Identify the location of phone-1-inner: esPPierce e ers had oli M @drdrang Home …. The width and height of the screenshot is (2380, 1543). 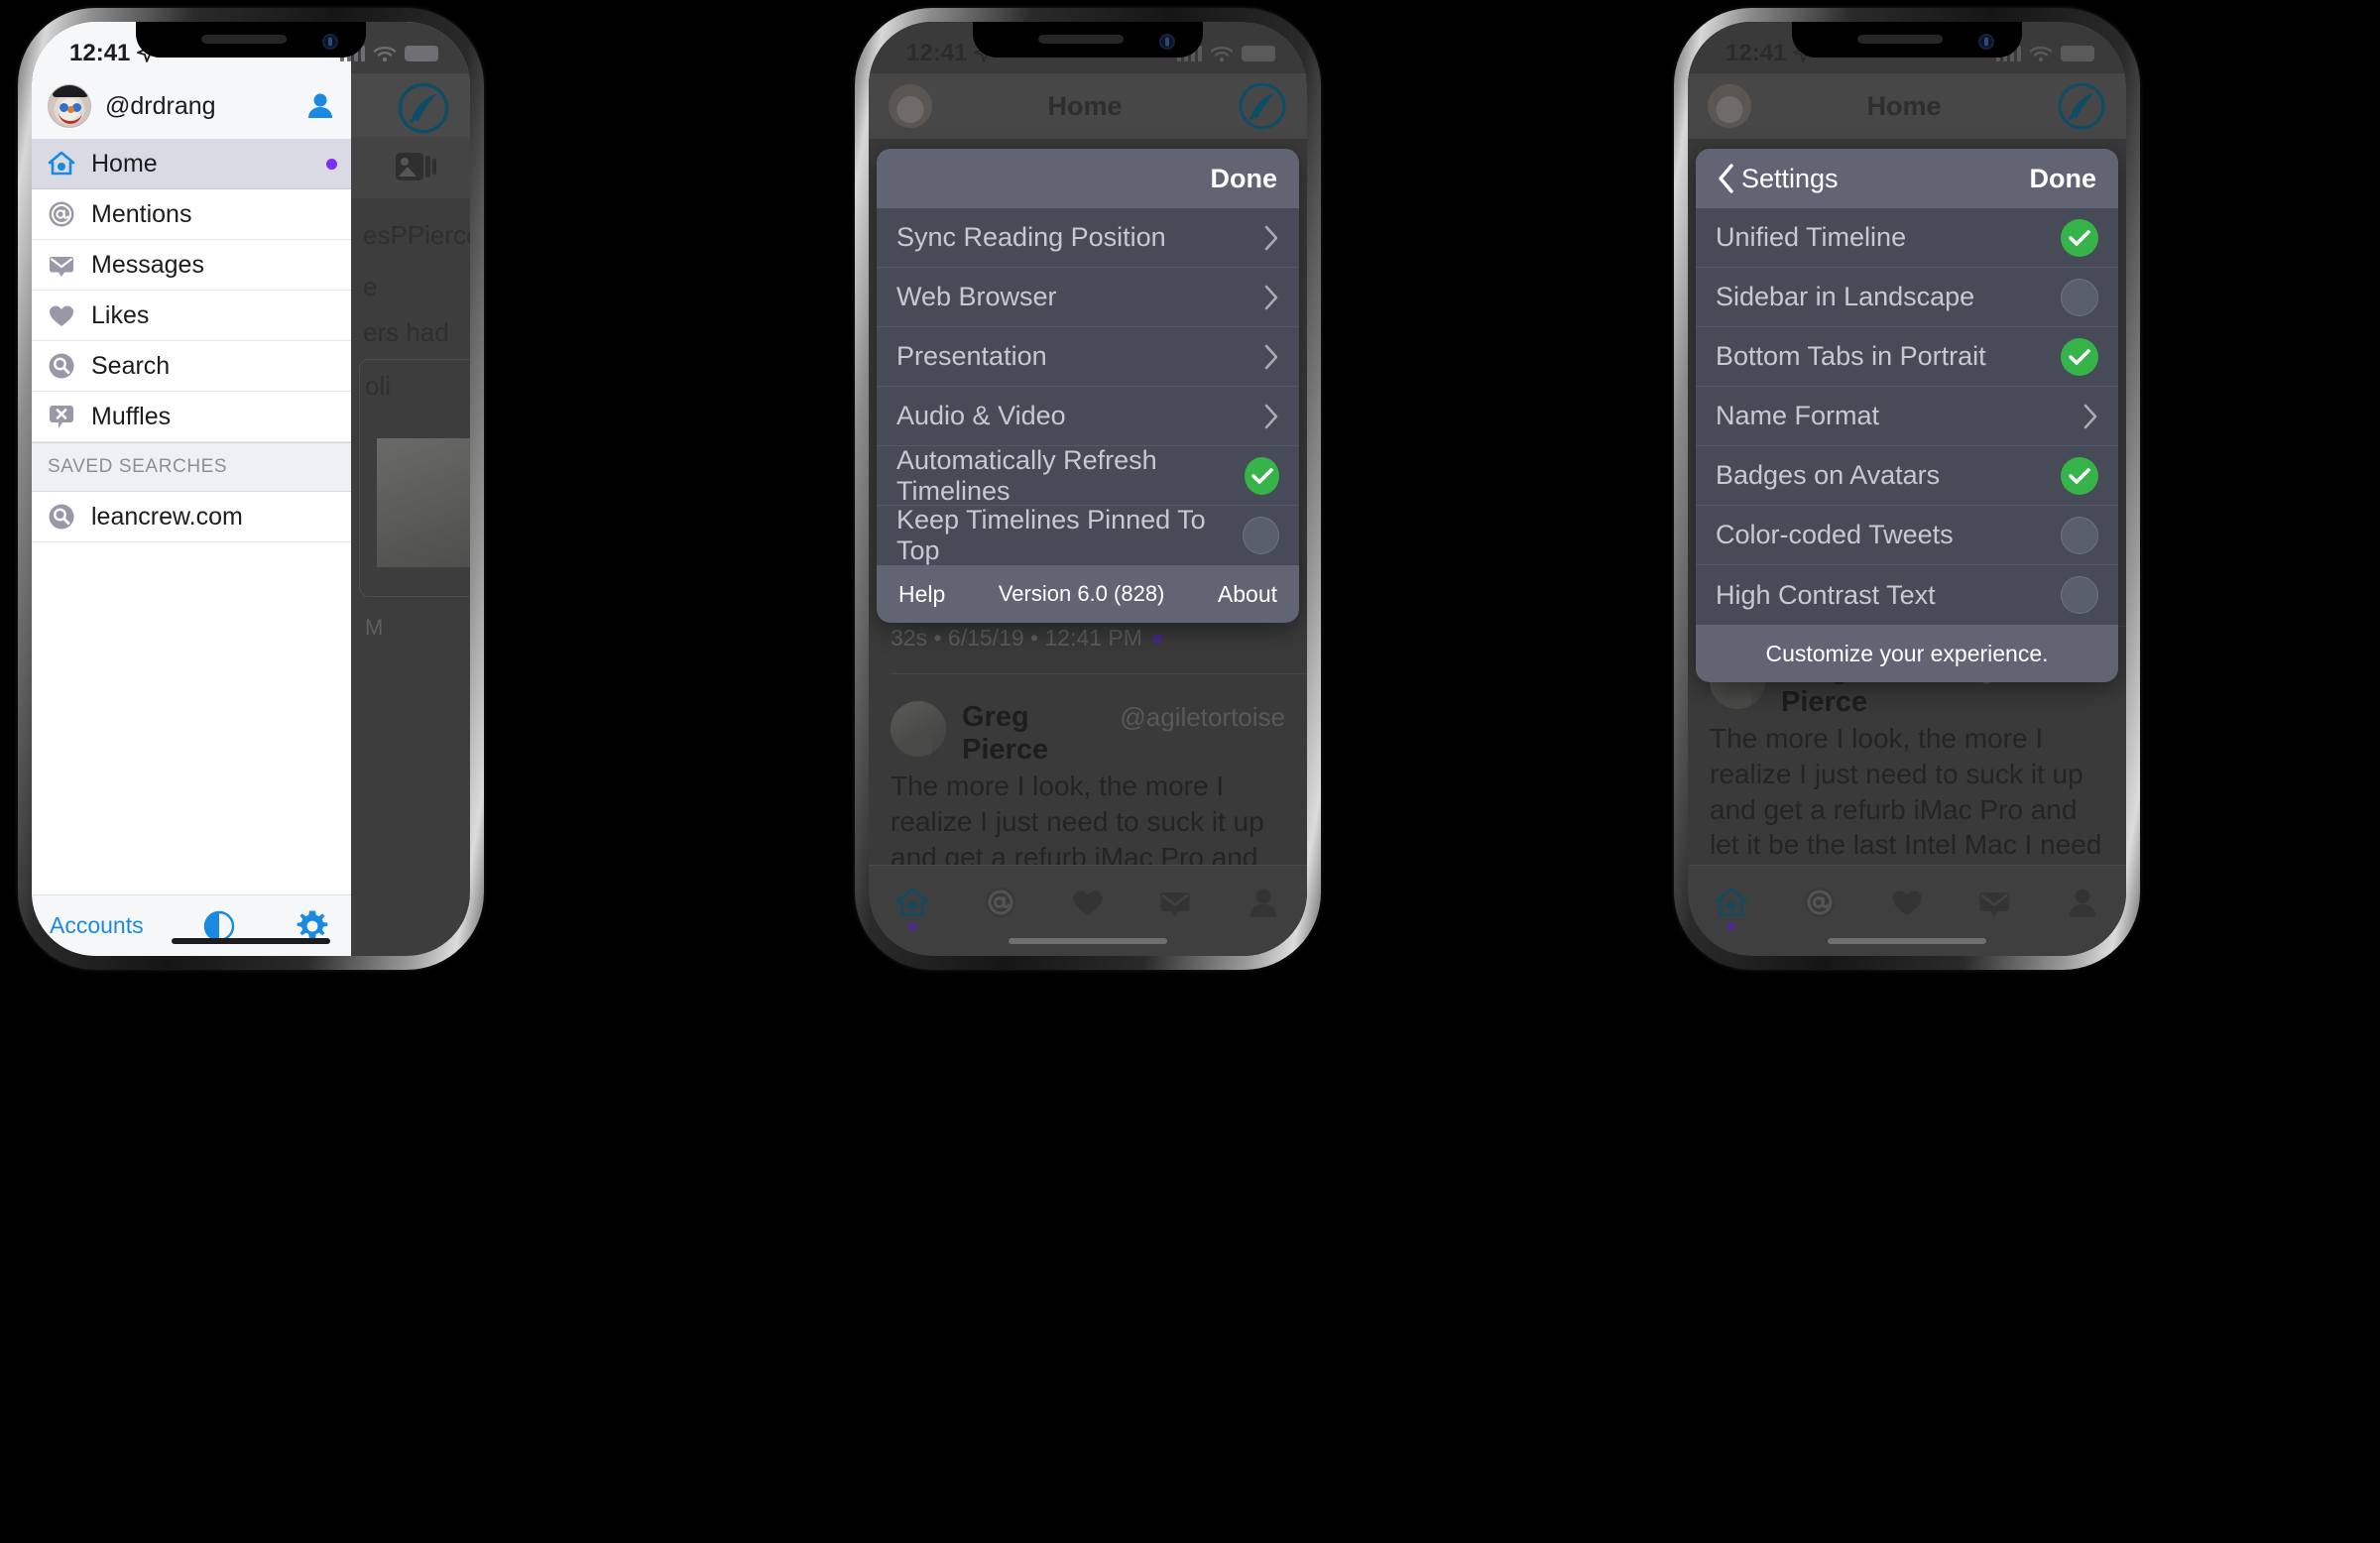
(251, 489).